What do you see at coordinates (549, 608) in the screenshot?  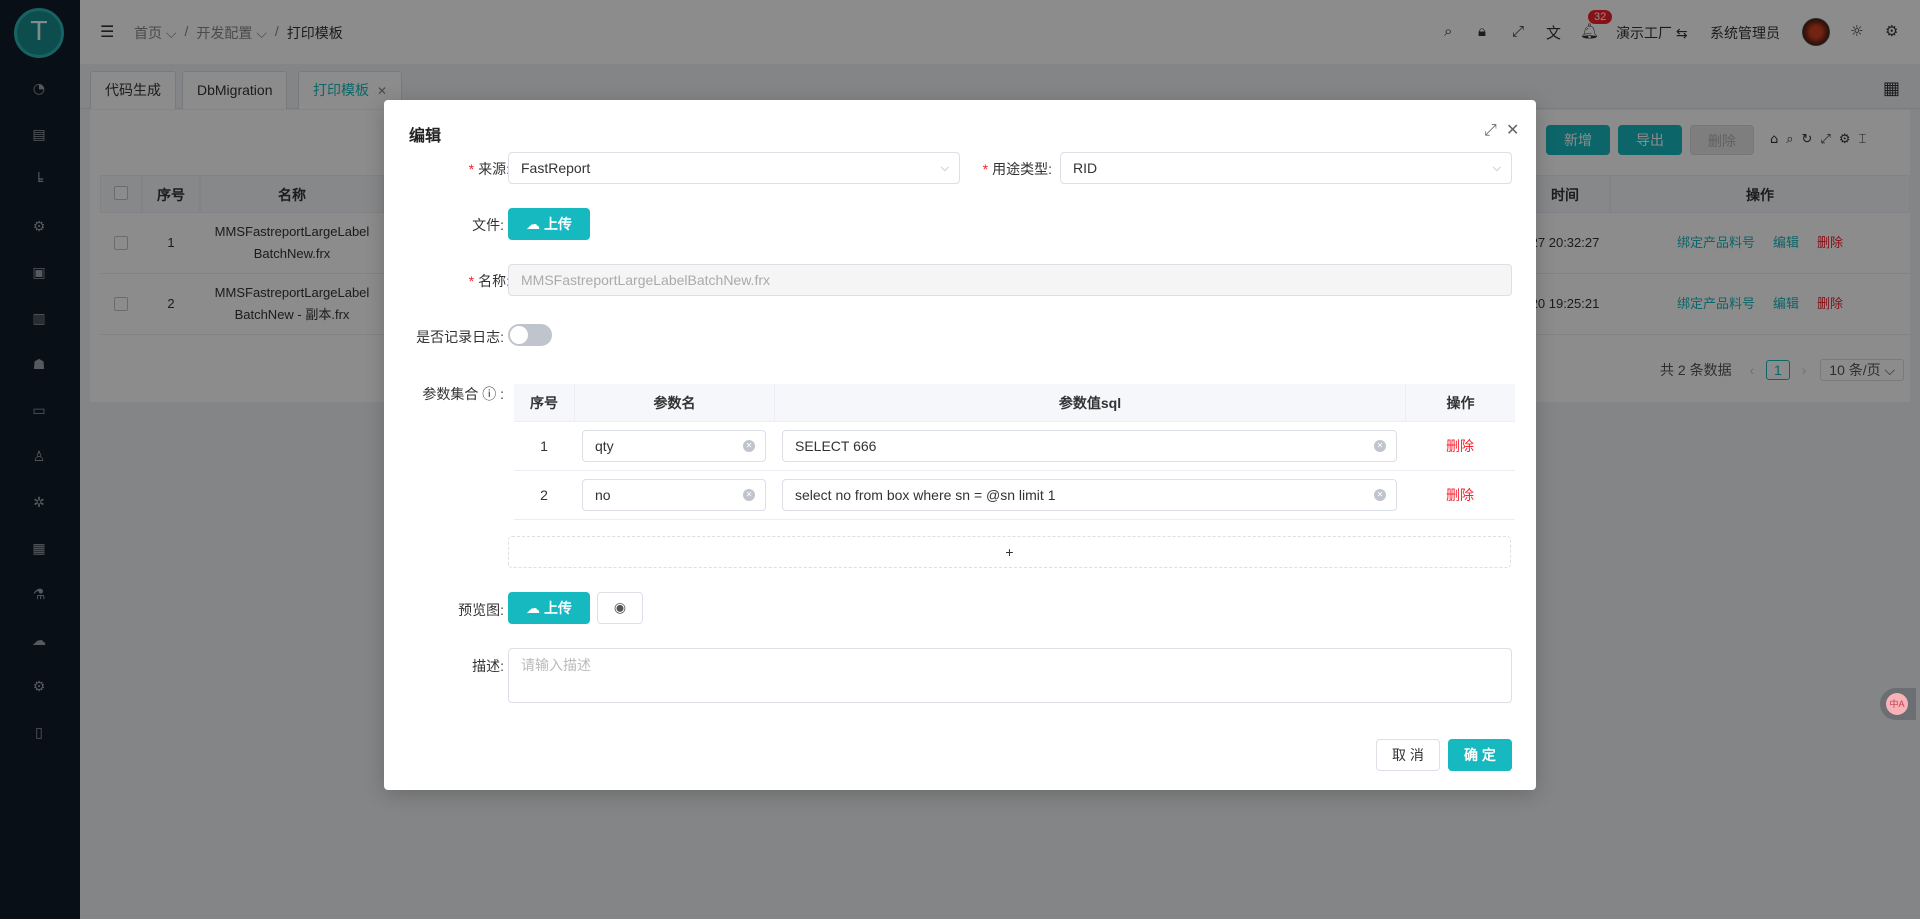 I see `preview-upload-button: ☁ 上传` at bounding box center [549, 608].